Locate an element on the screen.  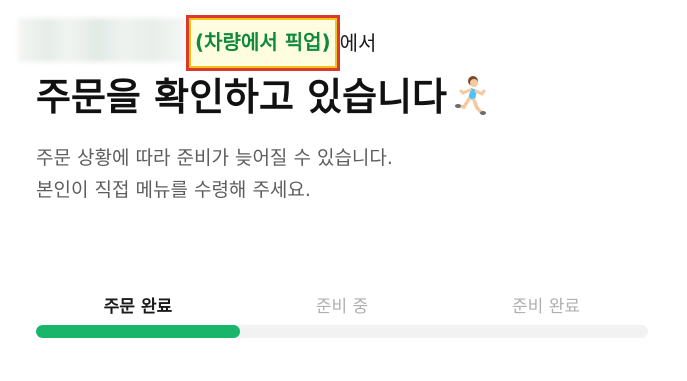
running-person-icon is located at coordinates (471, 94).